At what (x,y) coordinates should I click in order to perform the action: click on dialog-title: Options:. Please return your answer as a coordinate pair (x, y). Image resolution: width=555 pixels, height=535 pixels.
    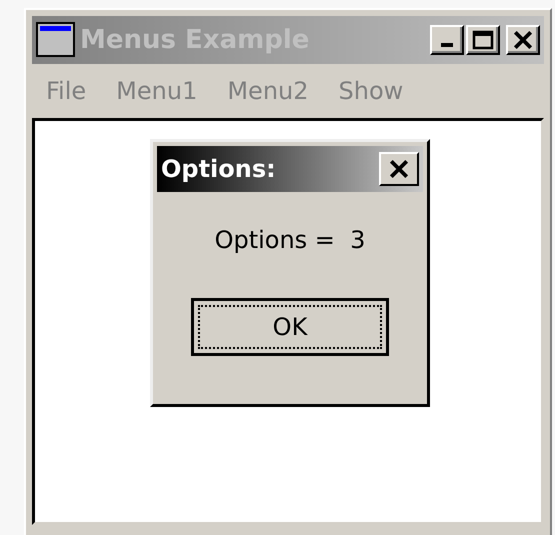
    Looking at the image, I should click on (218, 169).